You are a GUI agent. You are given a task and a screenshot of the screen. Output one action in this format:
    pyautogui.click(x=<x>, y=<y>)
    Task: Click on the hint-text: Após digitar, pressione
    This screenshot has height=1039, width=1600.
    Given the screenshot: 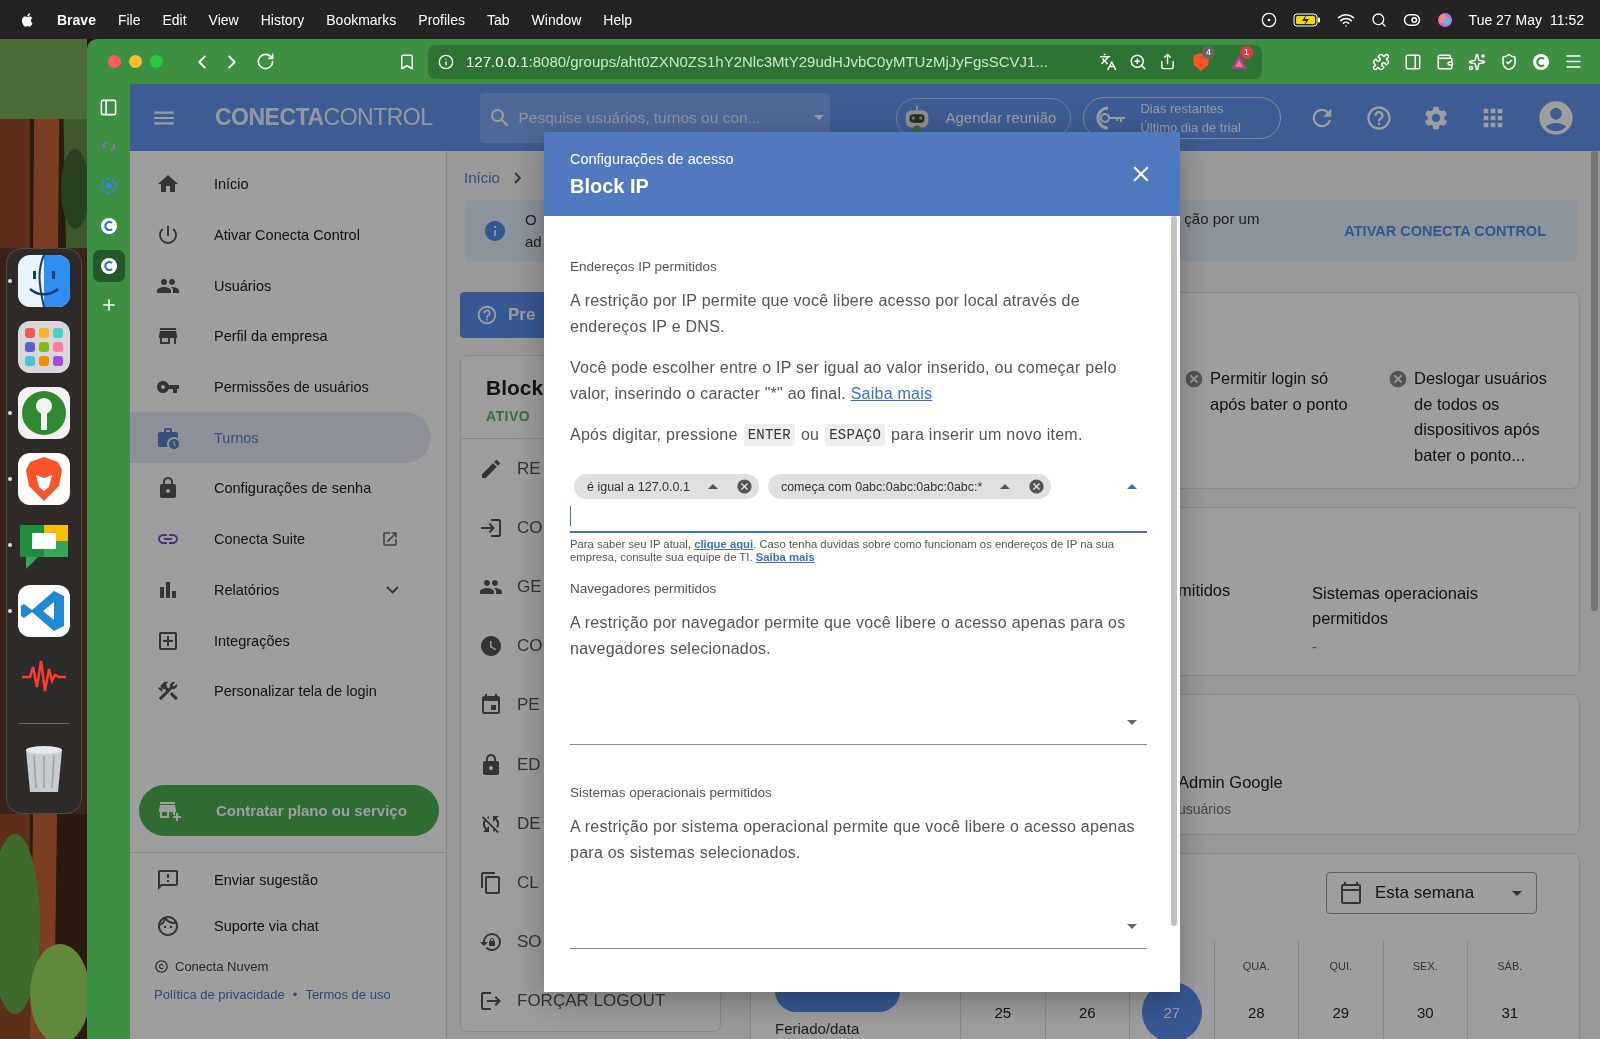 What is the action you would take?
    pyautogui.click(x=654, y=435)
    